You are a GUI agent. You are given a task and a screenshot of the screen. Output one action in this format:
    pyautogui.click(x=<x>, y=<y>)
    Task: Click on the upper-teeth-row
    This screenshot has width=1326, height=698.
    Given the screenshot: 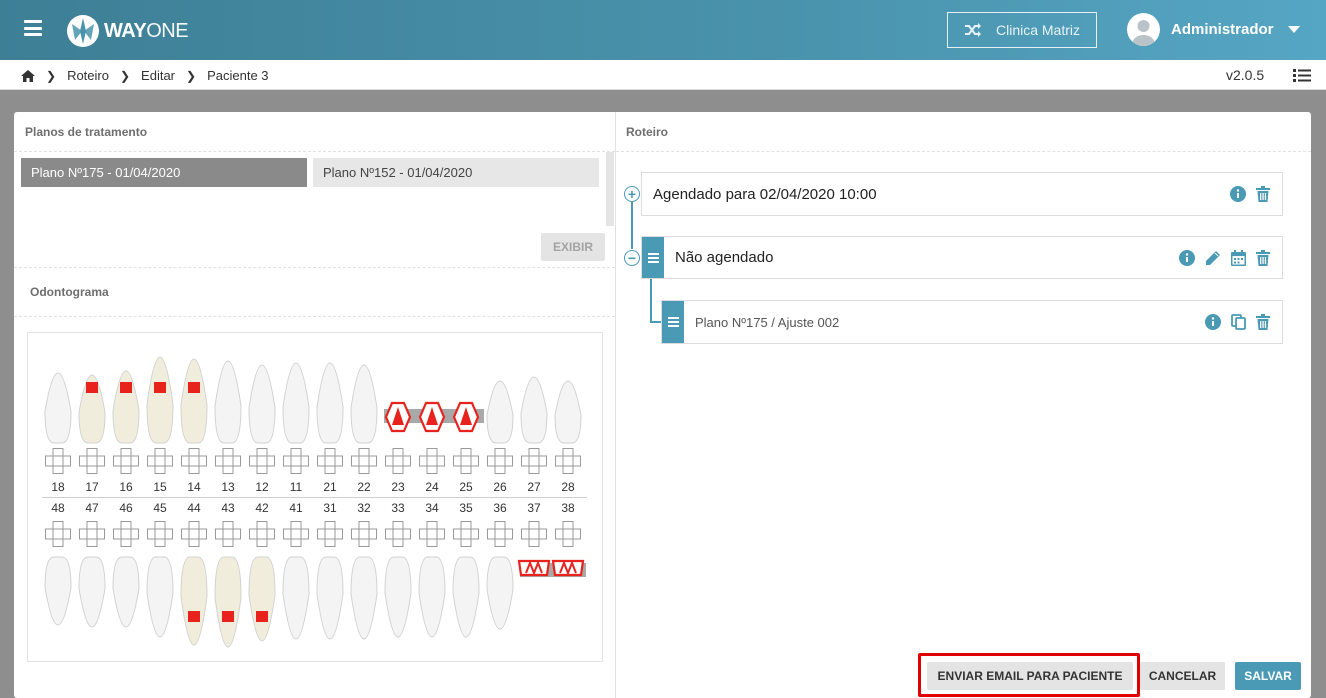 What is the action you would take?
    pyautogui.click(x=315, y=400)
    